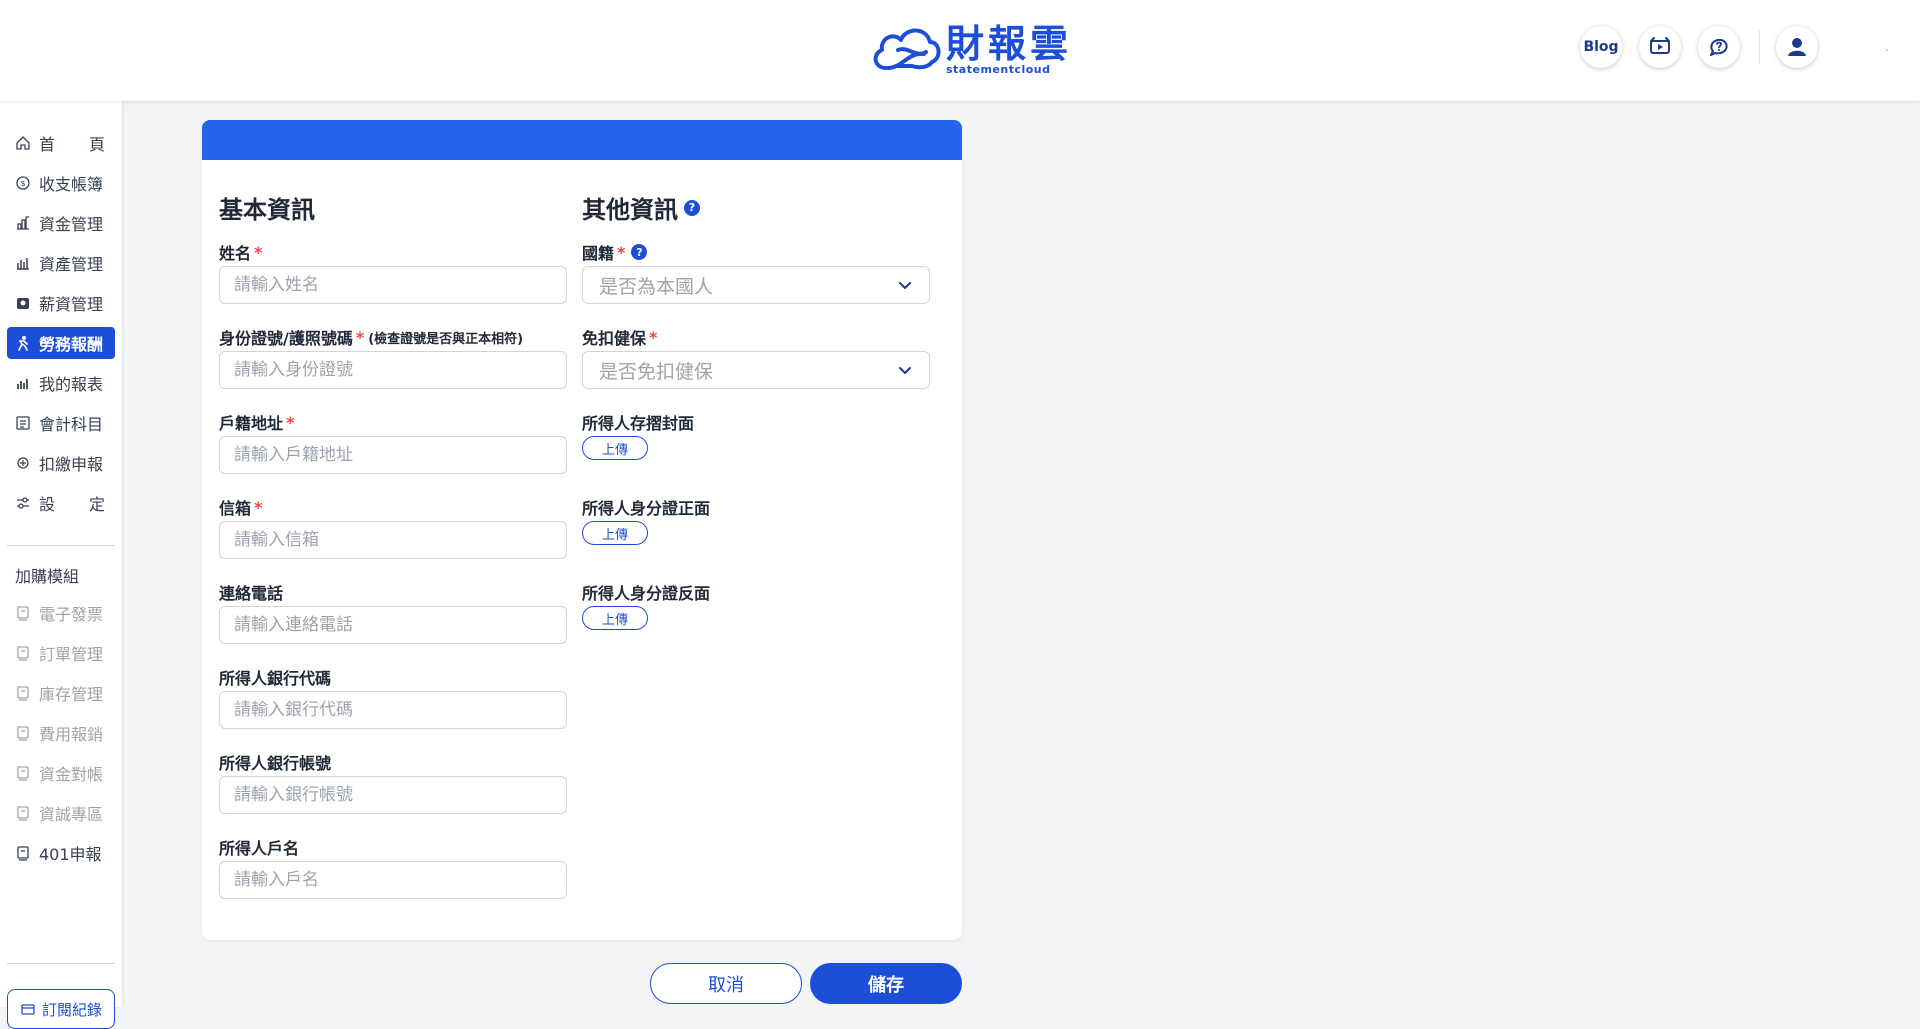  What do you see at coordinates (23, 343) in the screenshot?
I see `labor-icon` at bounding box center [23, 343].